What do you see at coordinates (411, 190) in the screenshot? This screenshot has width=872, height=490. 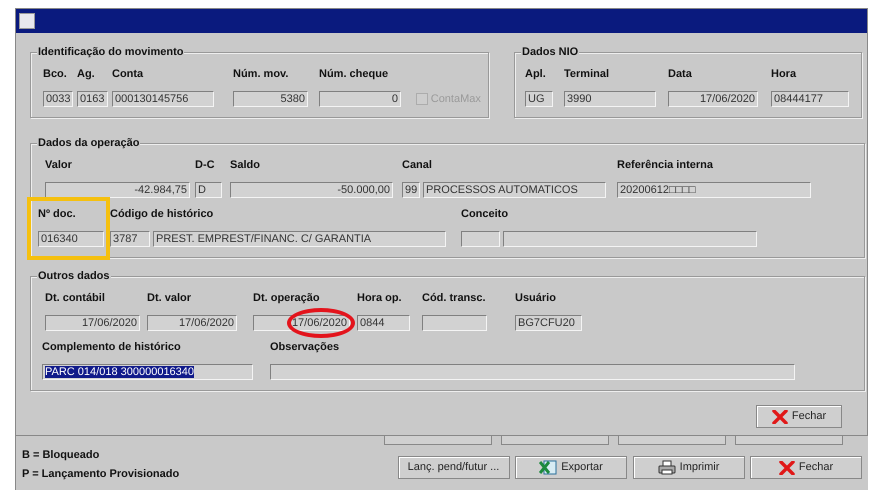 I see `input-field: 99` at bounding box center [411, 190].